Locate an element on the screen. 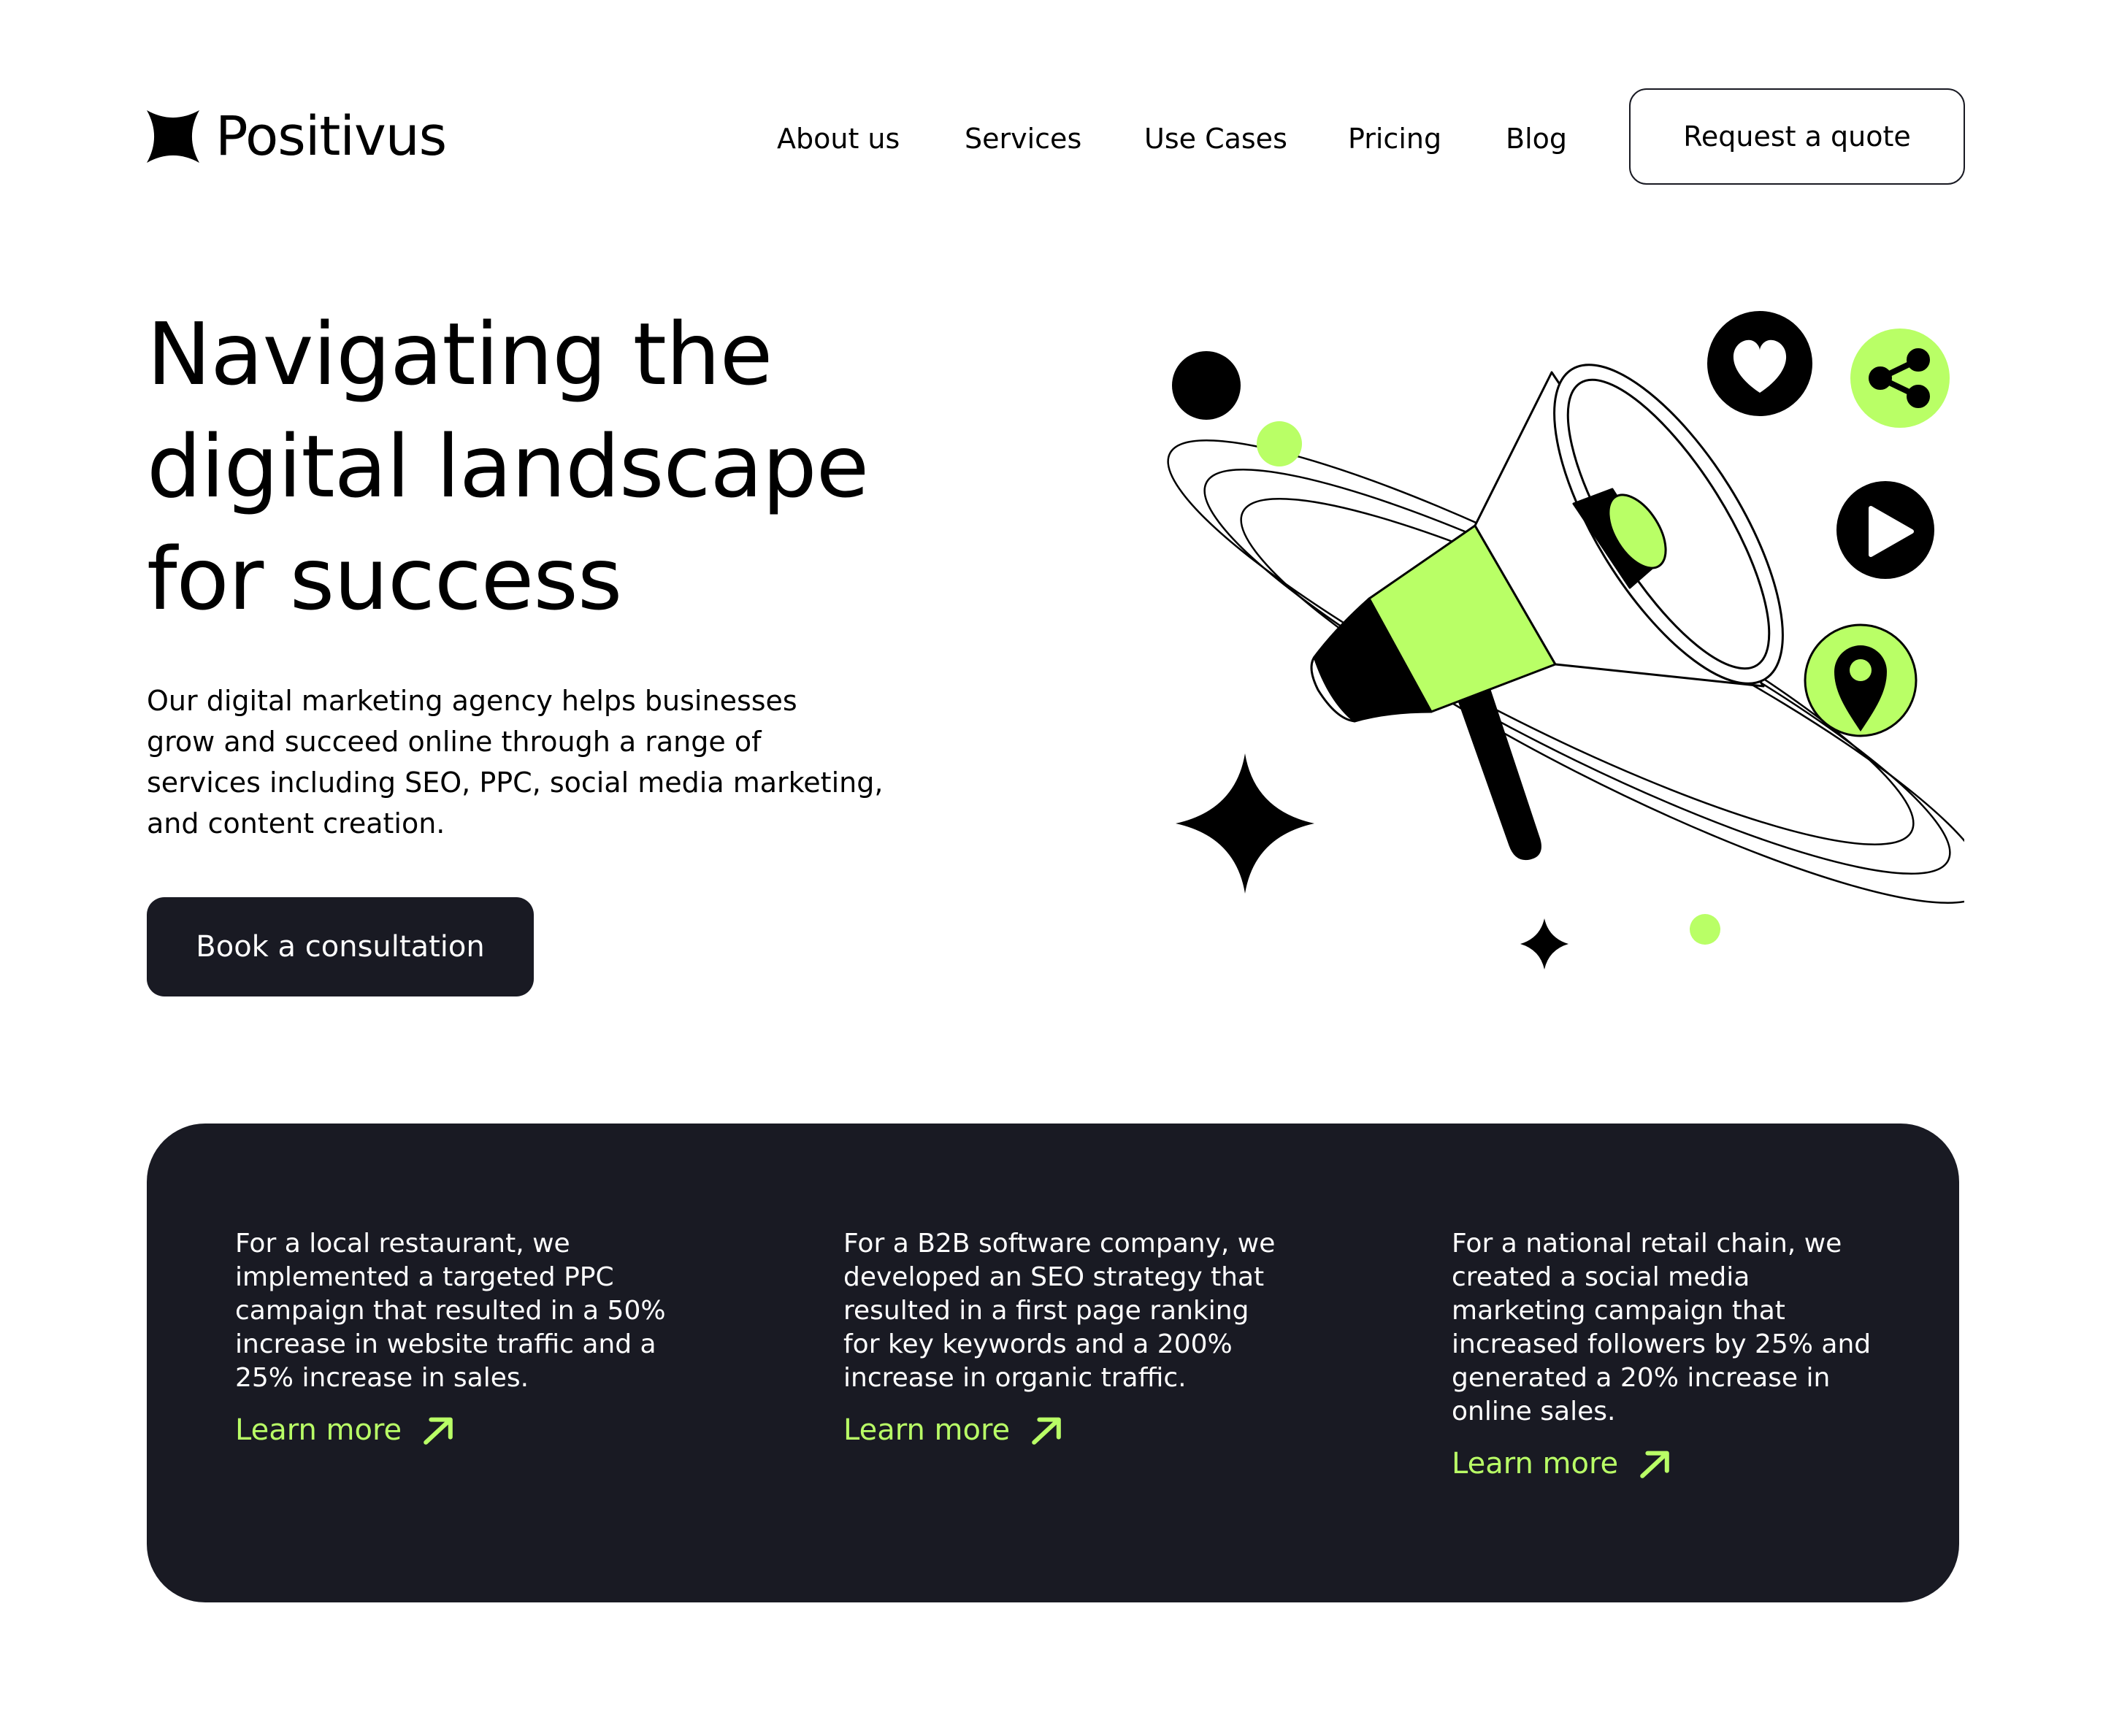 Image resolution: width=2103 pixels, height=1736 pixels. nav-about-us: About us is located at coordinates (839, 139).